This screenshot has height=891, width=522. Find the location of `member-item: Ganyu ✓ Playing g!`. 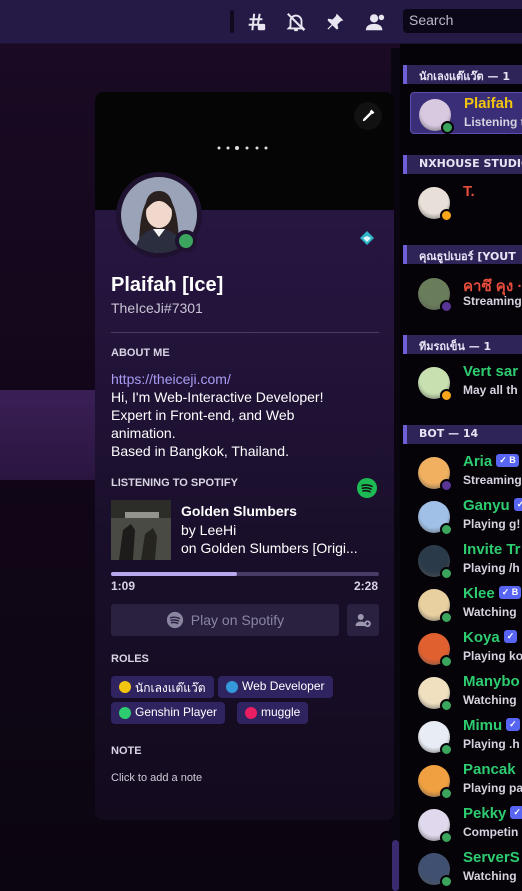

member-item: Ganyu ✓ Playing g! is located at coordinates (466, 516).